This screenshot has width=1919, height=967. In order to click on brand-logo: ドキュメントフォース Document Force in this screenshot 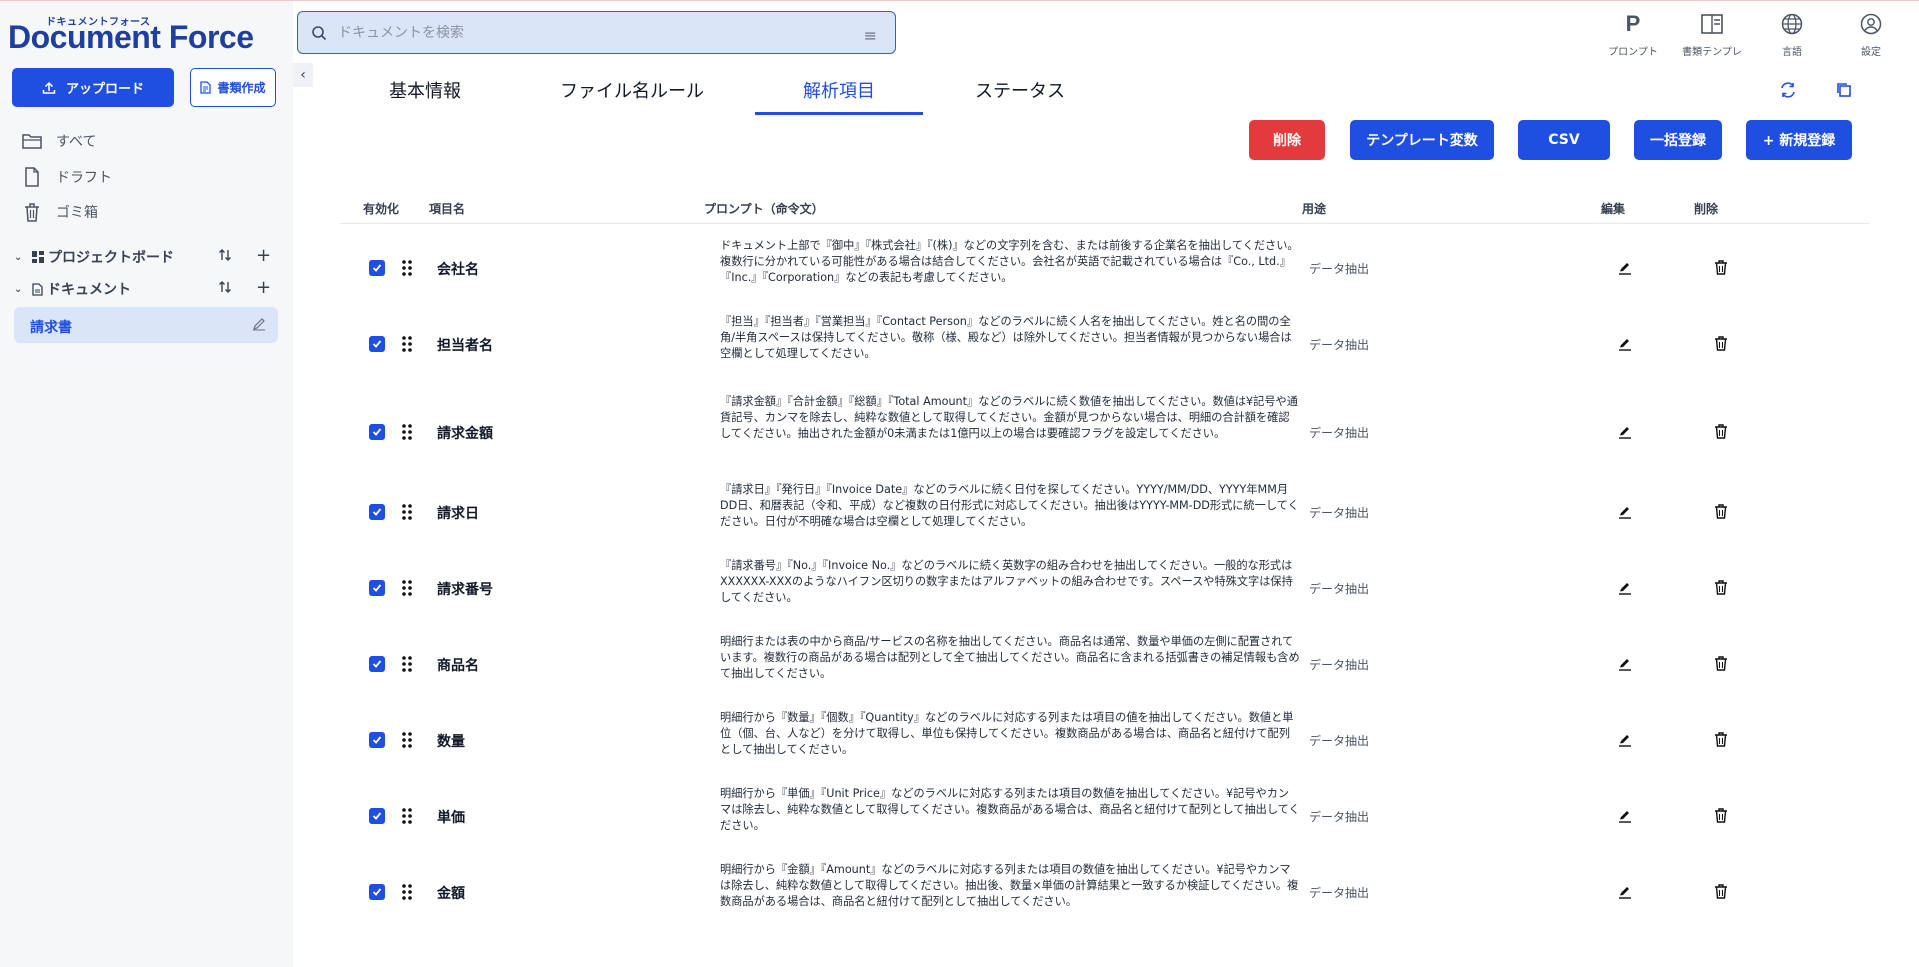, I will do `click(138, 34)`.